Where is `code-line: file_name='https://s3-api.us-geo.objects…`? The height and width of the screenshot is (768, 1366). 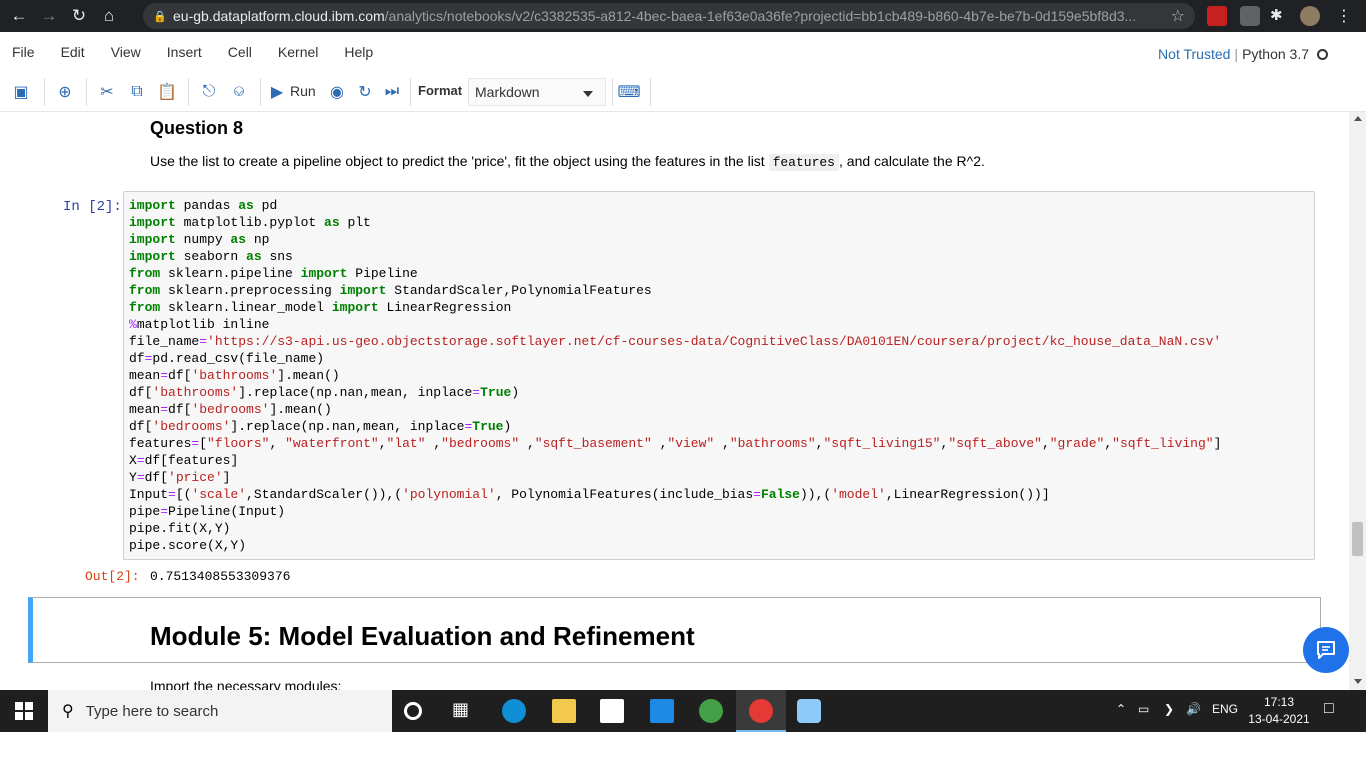
code-line: file_name='https://s3-api.us-geo.objects… is located at coordinates (675, 341).